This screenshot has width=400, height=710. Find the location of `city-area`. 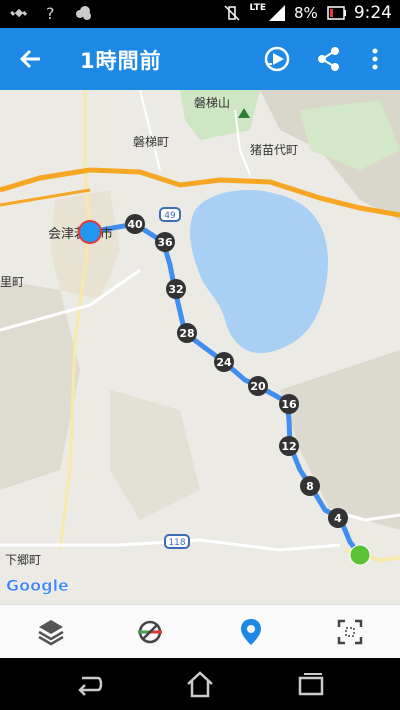

city-area is located at coordinates (85, 245).